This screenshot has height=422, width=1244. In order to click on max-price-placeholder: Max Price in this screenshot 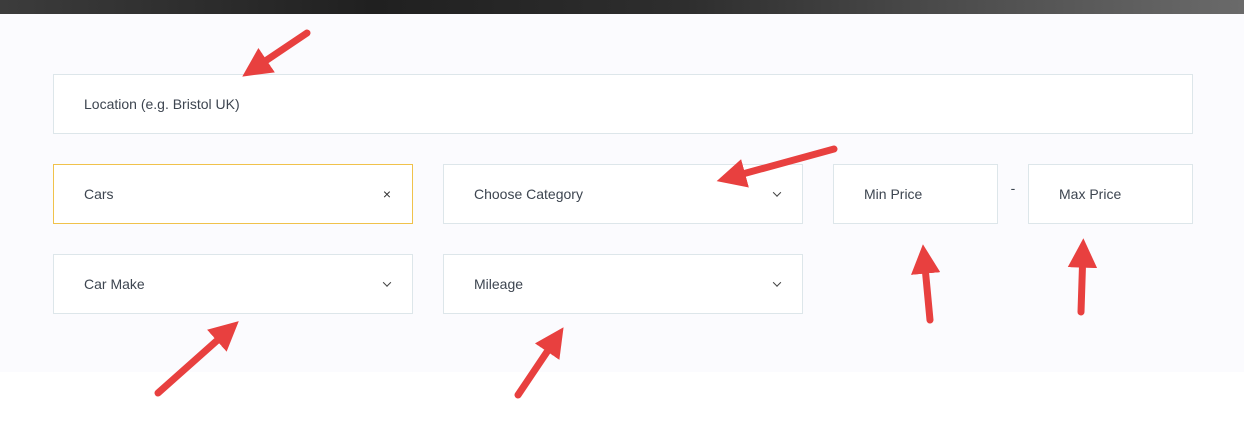, I will do `click(1090, 194)`.